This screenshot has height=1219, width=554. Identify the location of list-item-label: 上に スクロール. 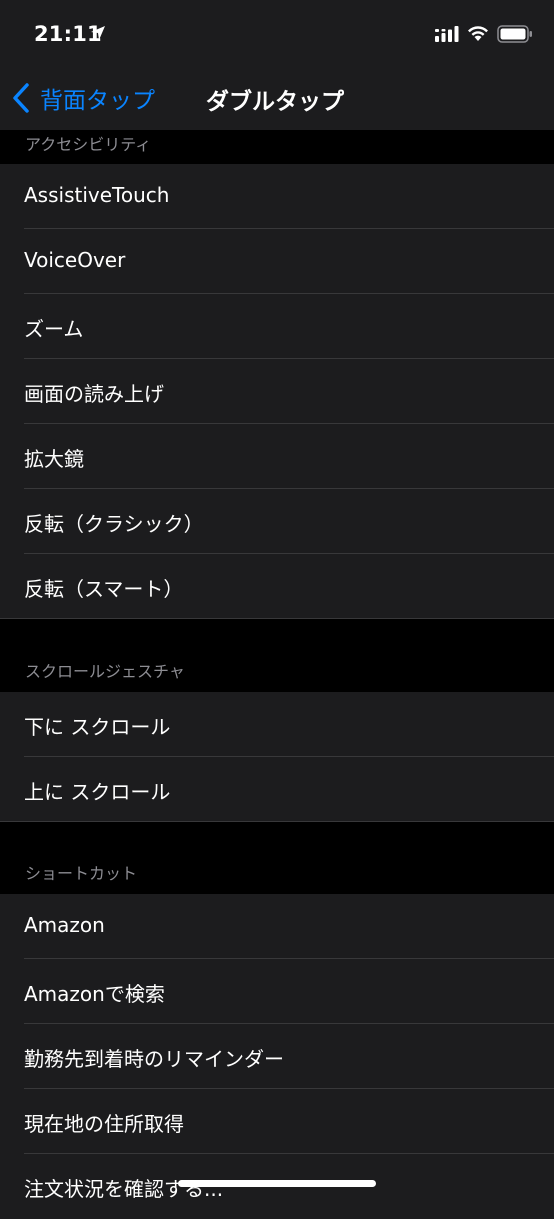
(97, 792).